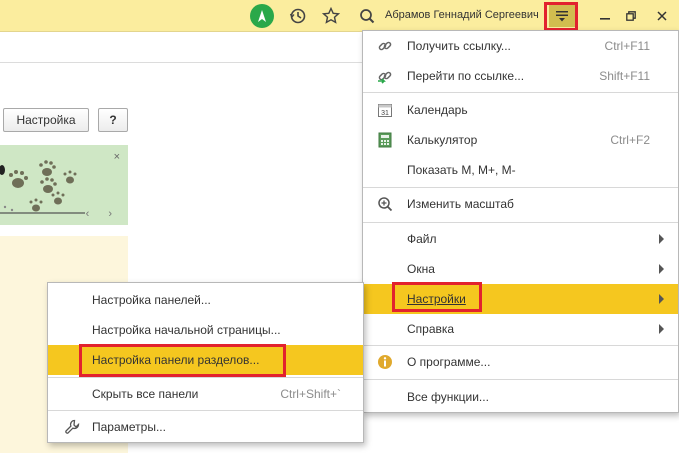 Image resolution: width=679 pixels, height=453 pixels. I want to click on zoom-icon, so click(385, 204).